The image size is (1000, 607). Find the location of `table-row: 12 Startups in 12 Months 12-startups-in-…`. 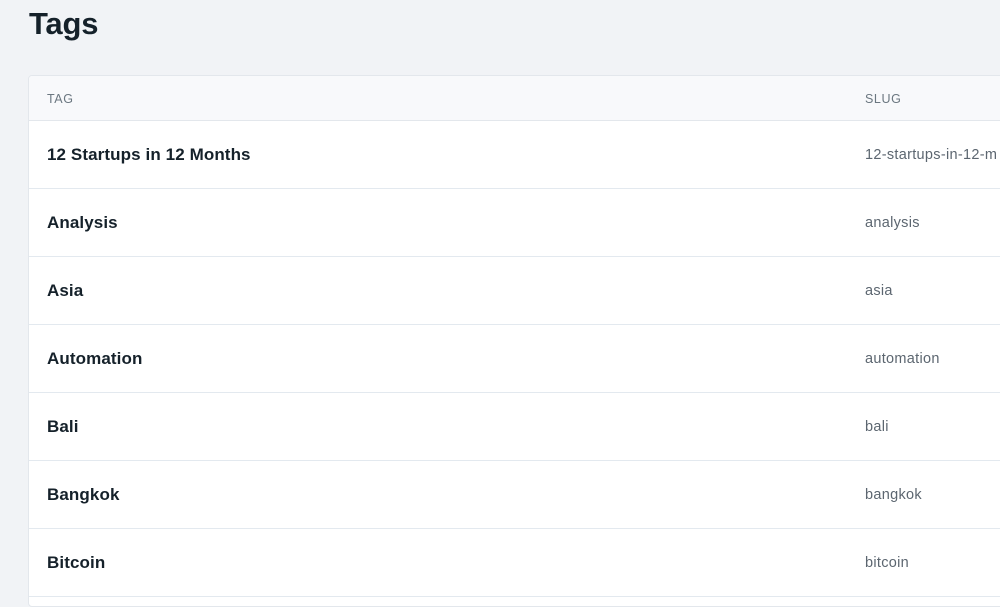

table-row: 12 Startups in 12 Months 12-startups-in-… is located at coordinates (514, 155).